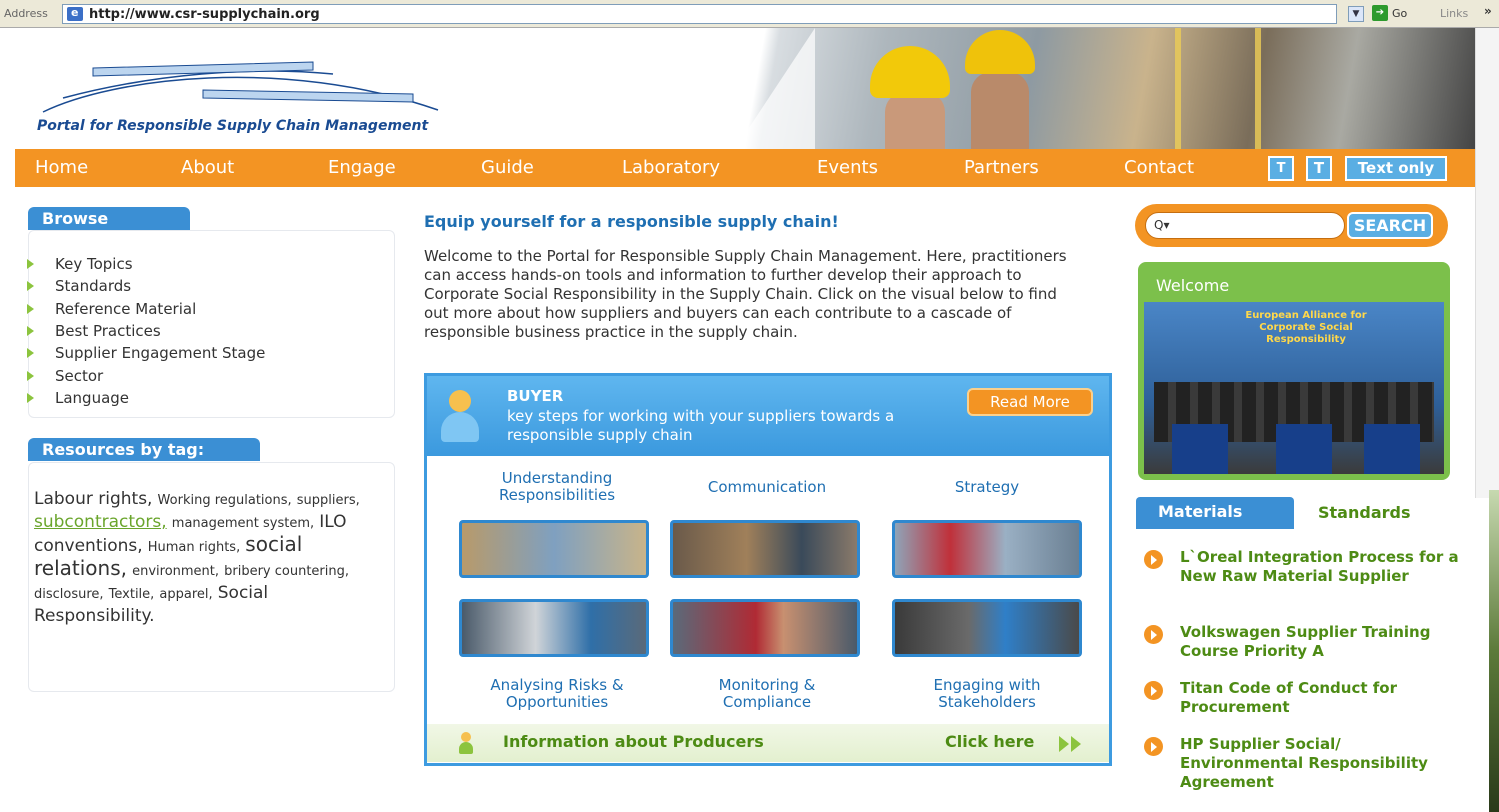  What do you see at coordinates (175, 571) in the screenshot?
I see `tag-link: environment,` at bounding box center [175, 571].